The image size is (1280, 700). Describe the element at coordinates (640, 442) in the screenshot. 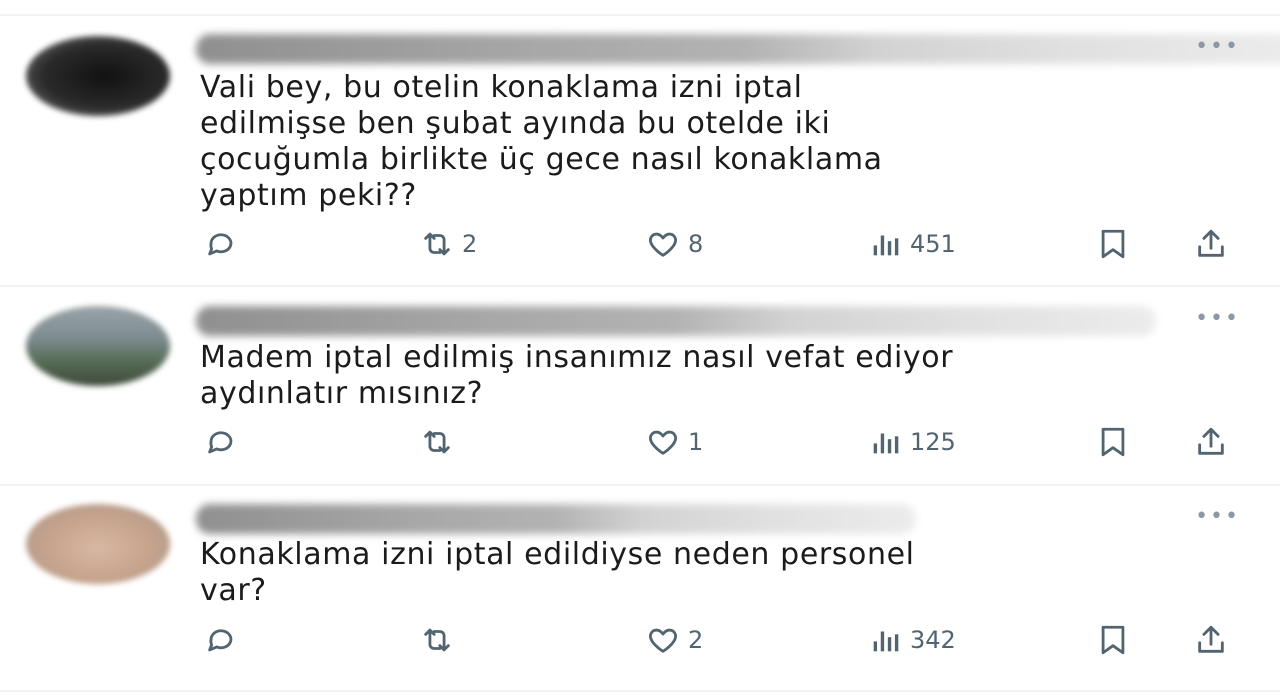

I see `action-bar: 1 125` at that location.